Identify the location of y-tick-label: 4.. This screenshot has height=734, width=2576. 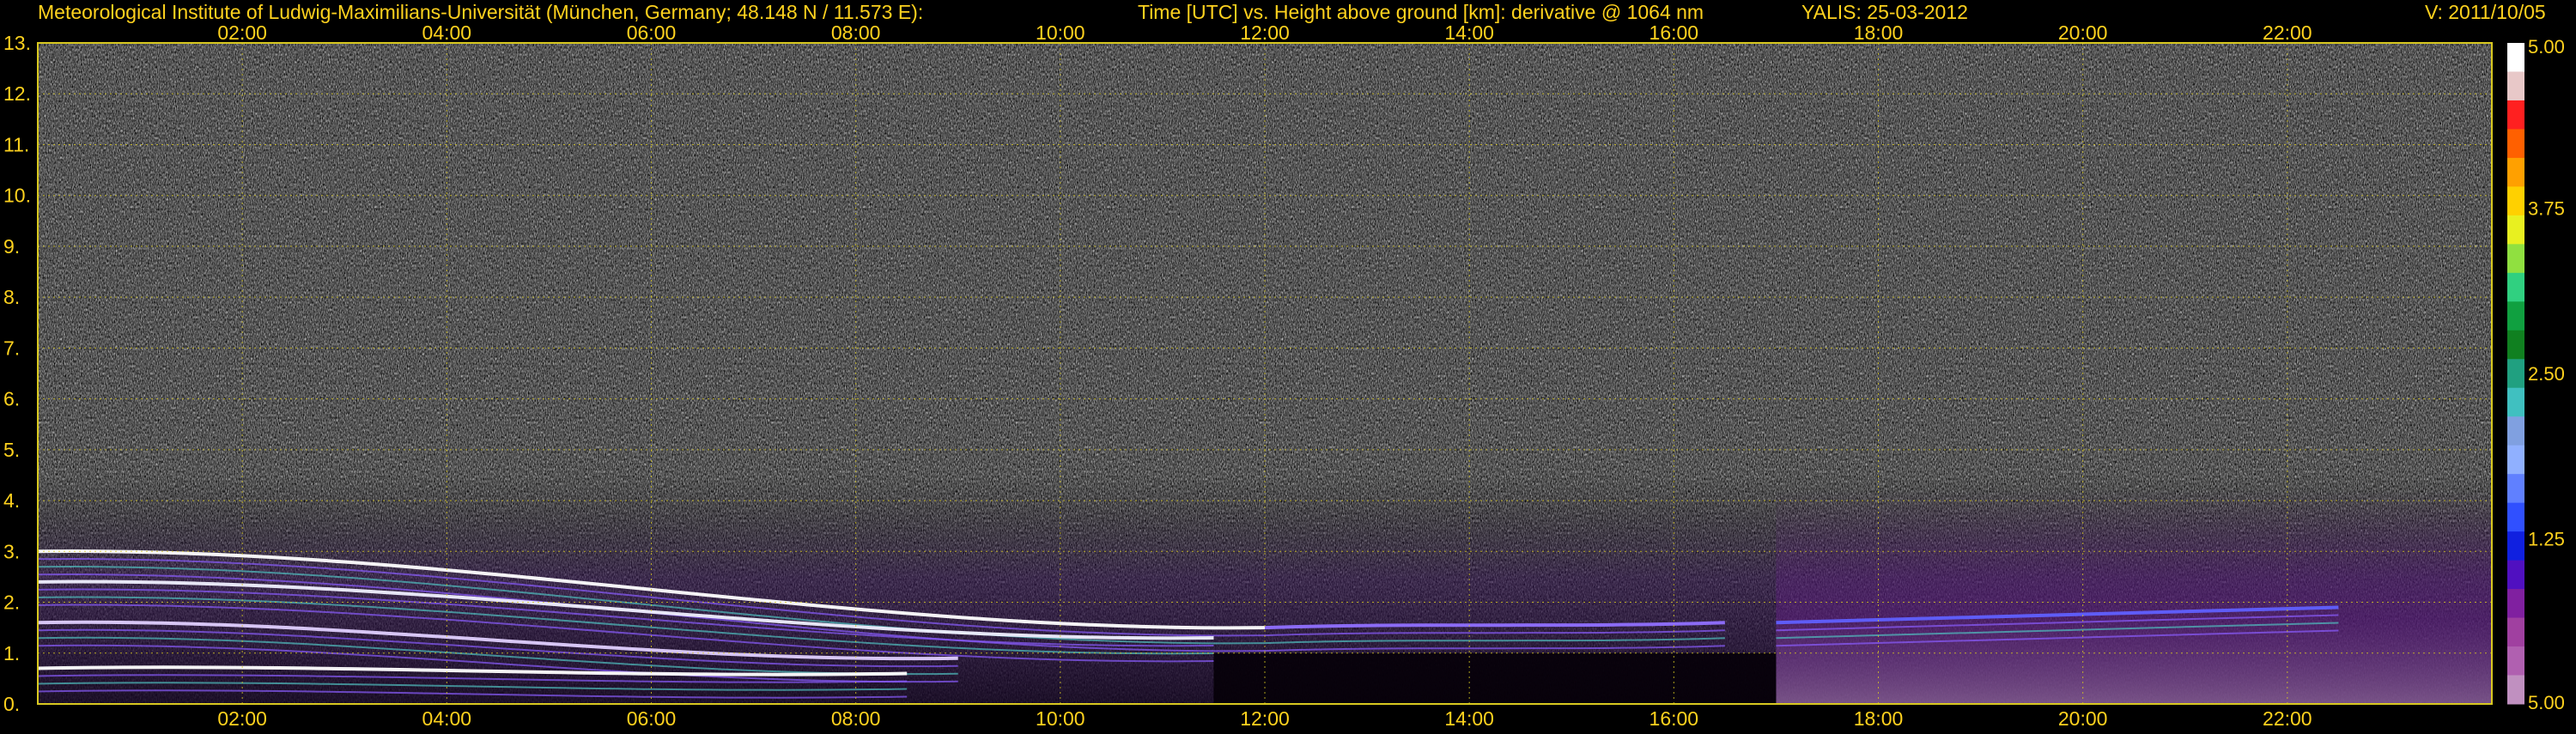
(11, 501).